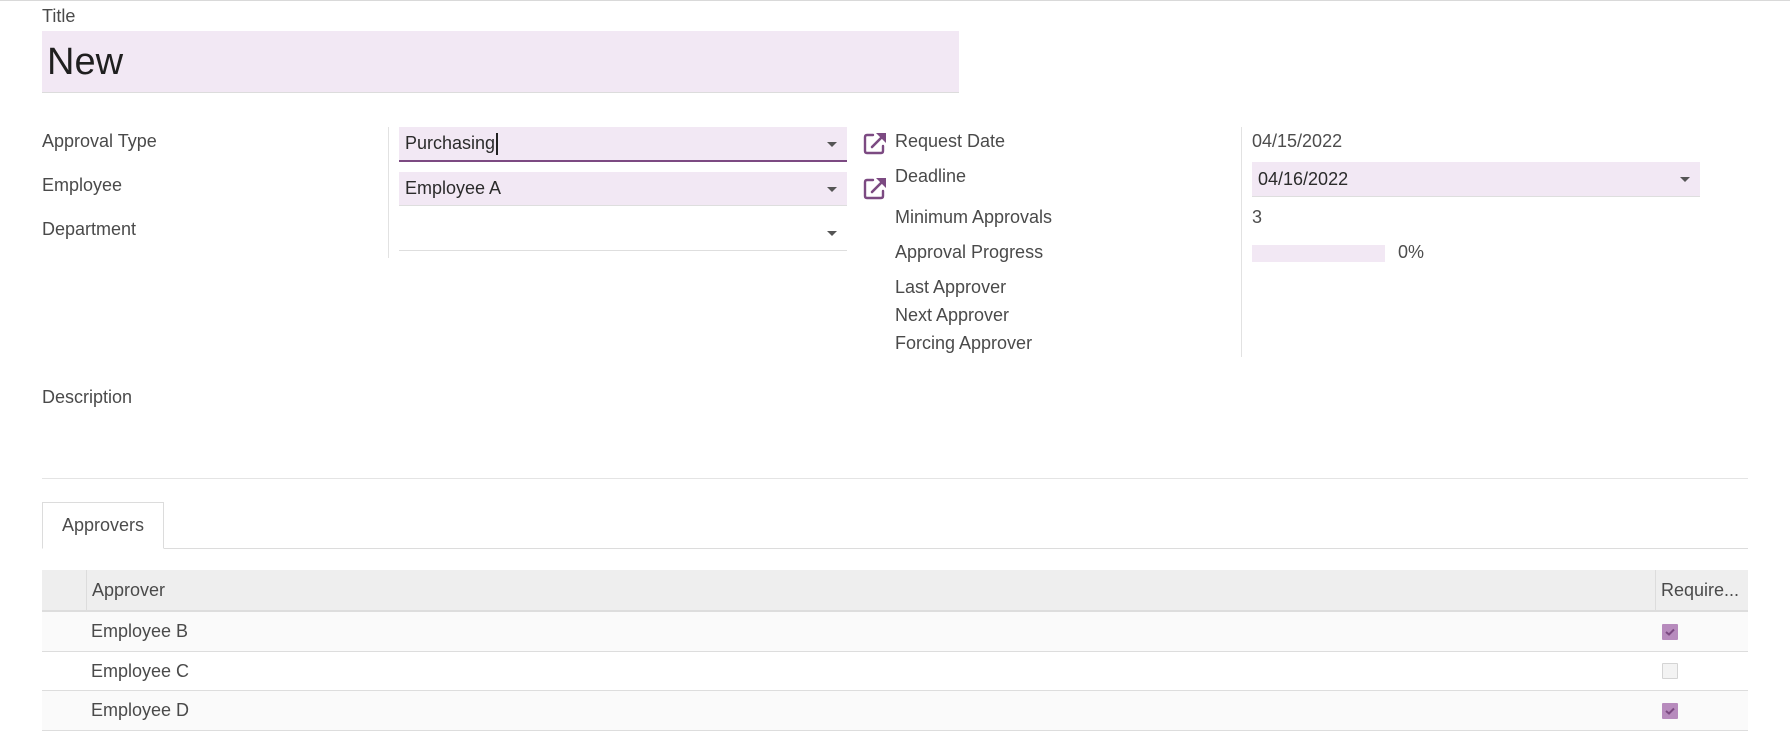 This screenshot has height=741, width=1790. I want to click on approval-type-label: Approval Type, so click(99, 141).